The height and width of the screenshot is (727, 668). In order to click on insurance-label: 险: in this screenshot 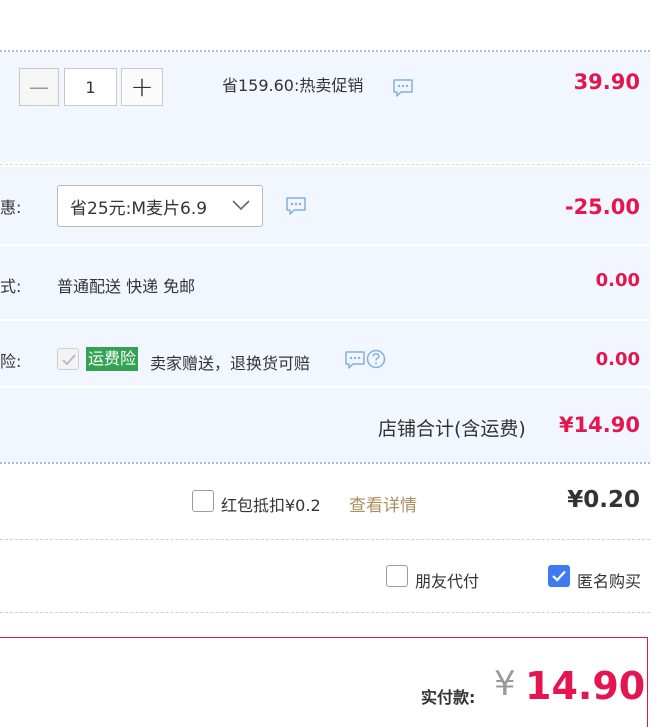, I will do `click(11, 361)`.